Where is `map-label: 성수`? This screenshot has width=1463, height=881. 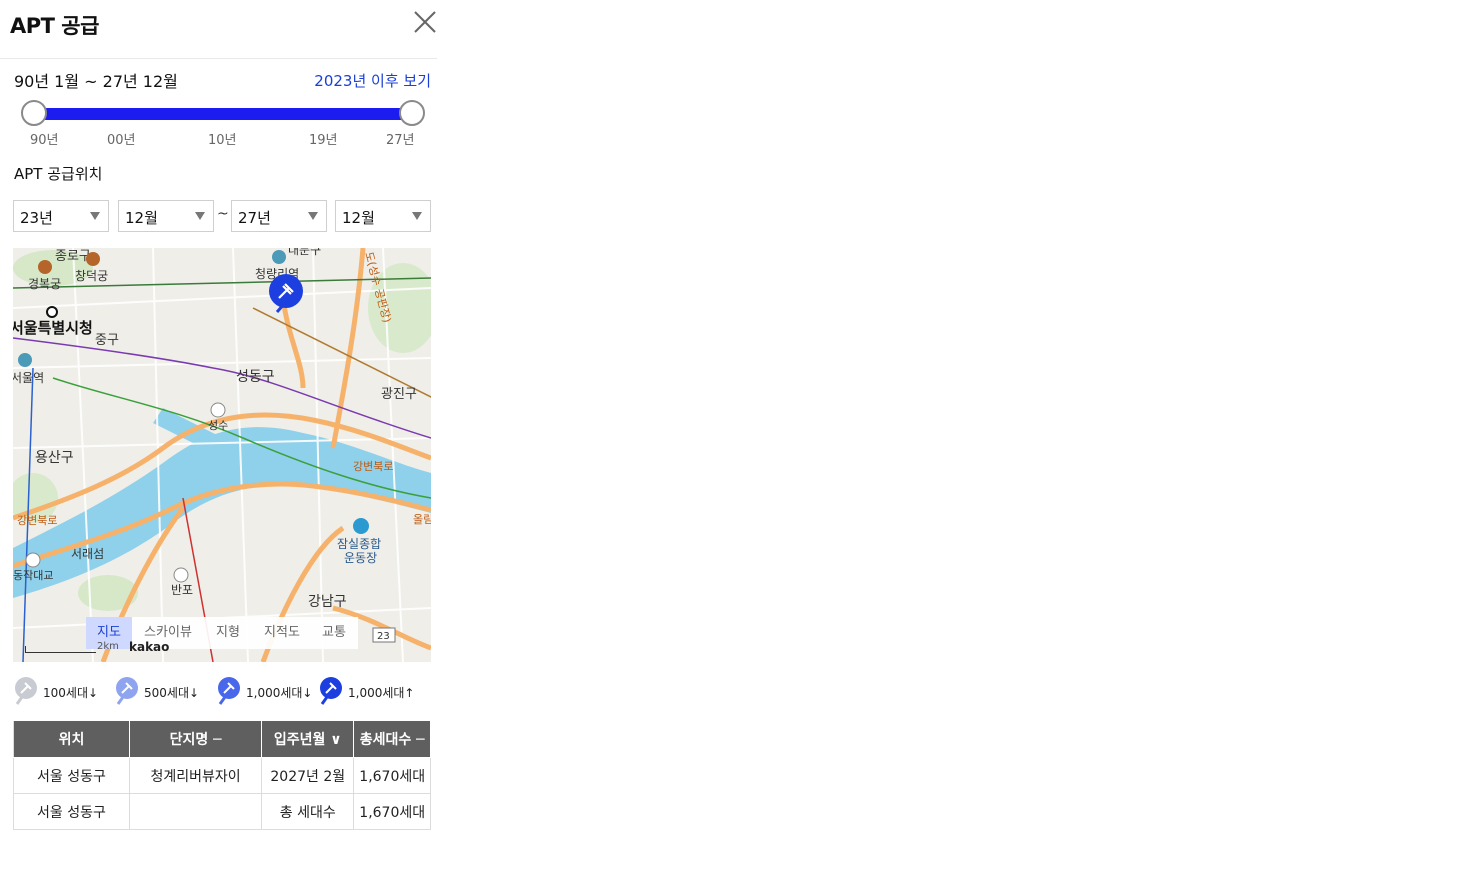
map-label: 성수 is located at coordinates (218, 425).